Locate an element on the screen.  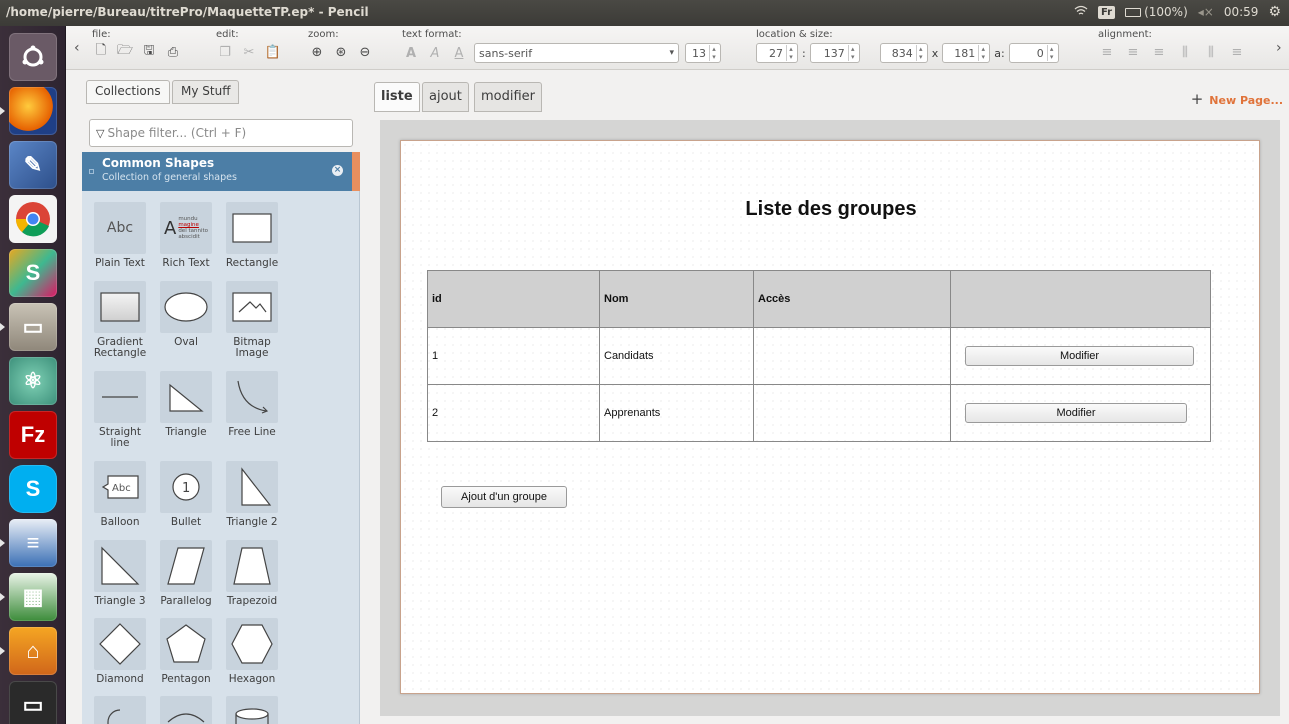
save-icon: 🖫 is located at coordinates (149, 52).